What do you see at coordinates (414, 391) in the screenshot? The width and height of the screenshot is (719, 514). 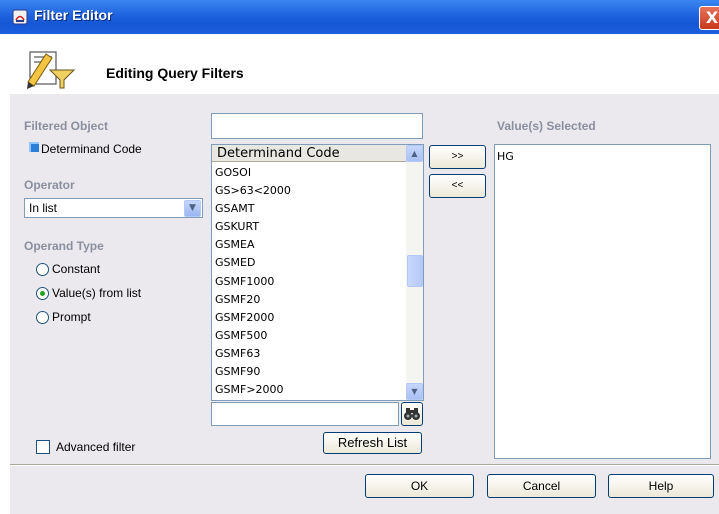 I see `scroll-down-icon: ▼` at bounding box center [414, 391].